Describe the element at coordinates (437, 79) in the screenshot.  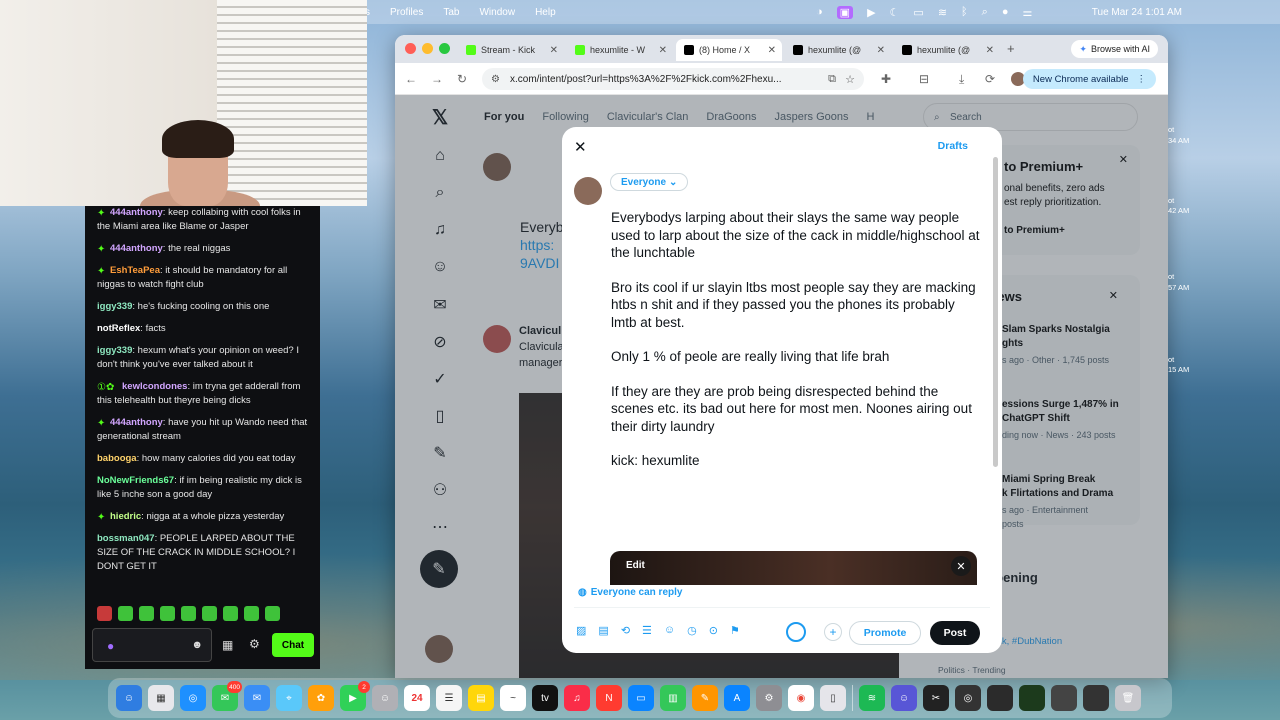
I see `forward-icon: →` at that location.